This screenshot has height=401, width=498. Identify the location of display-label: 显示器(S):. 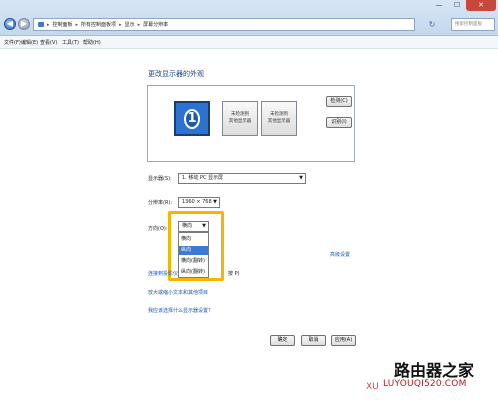
(160, 179).